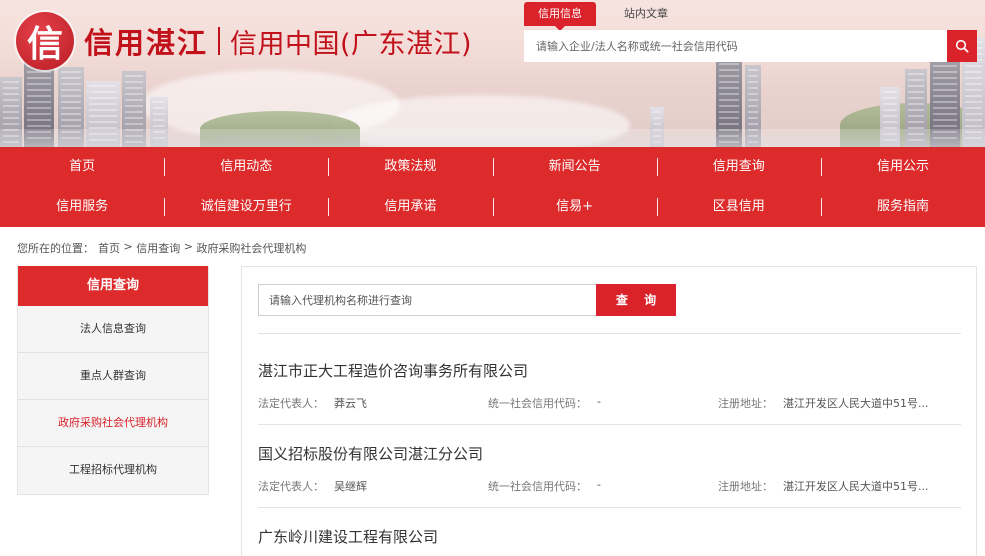 Image resolution: width=985 pixels, height=556 pixels. Describe the element at coordinates (350, 486) in the screenshot. I see `legal-rep-value: 吴继辉` at that location.